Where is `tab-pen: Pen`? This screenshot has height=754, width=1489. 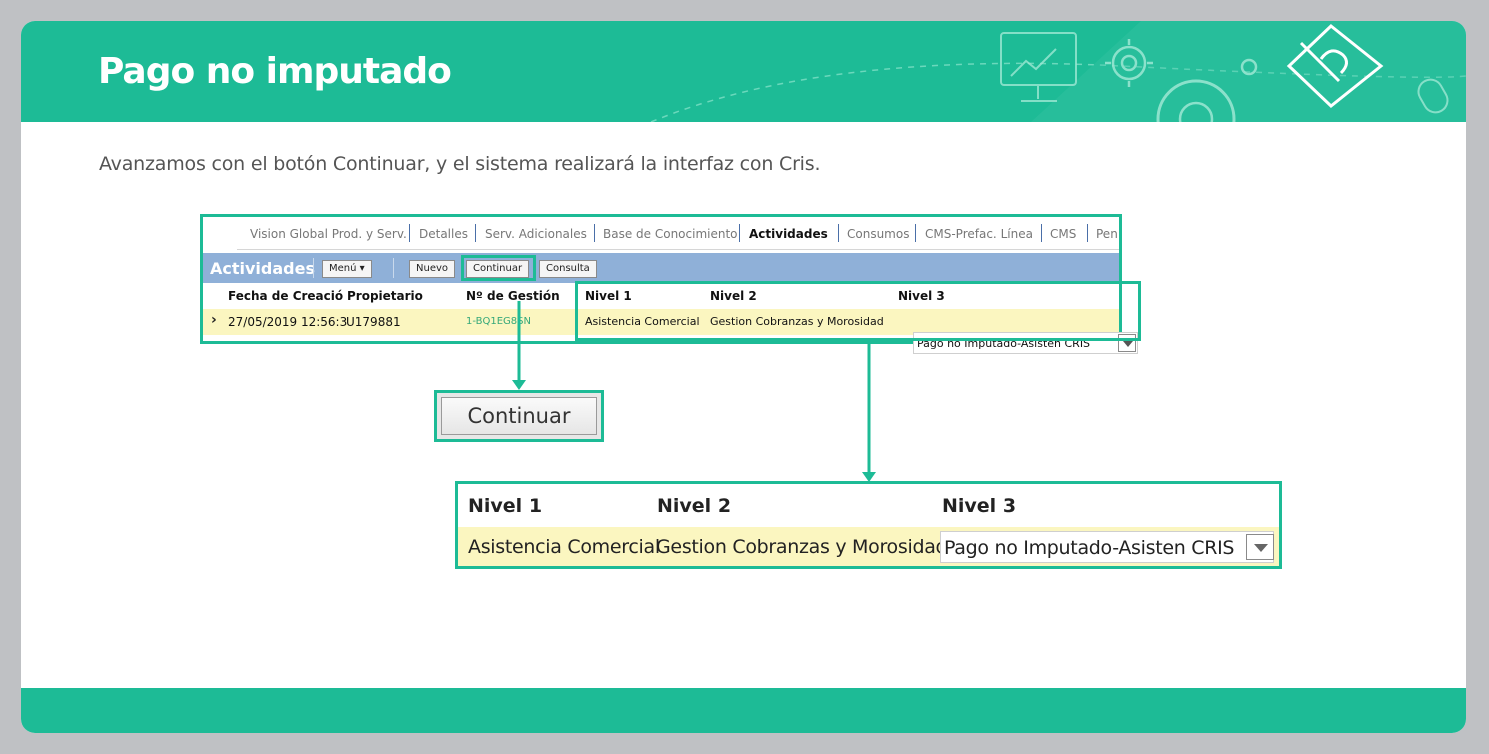 tab-pen: Pen is located at coordinates (1107, 234).